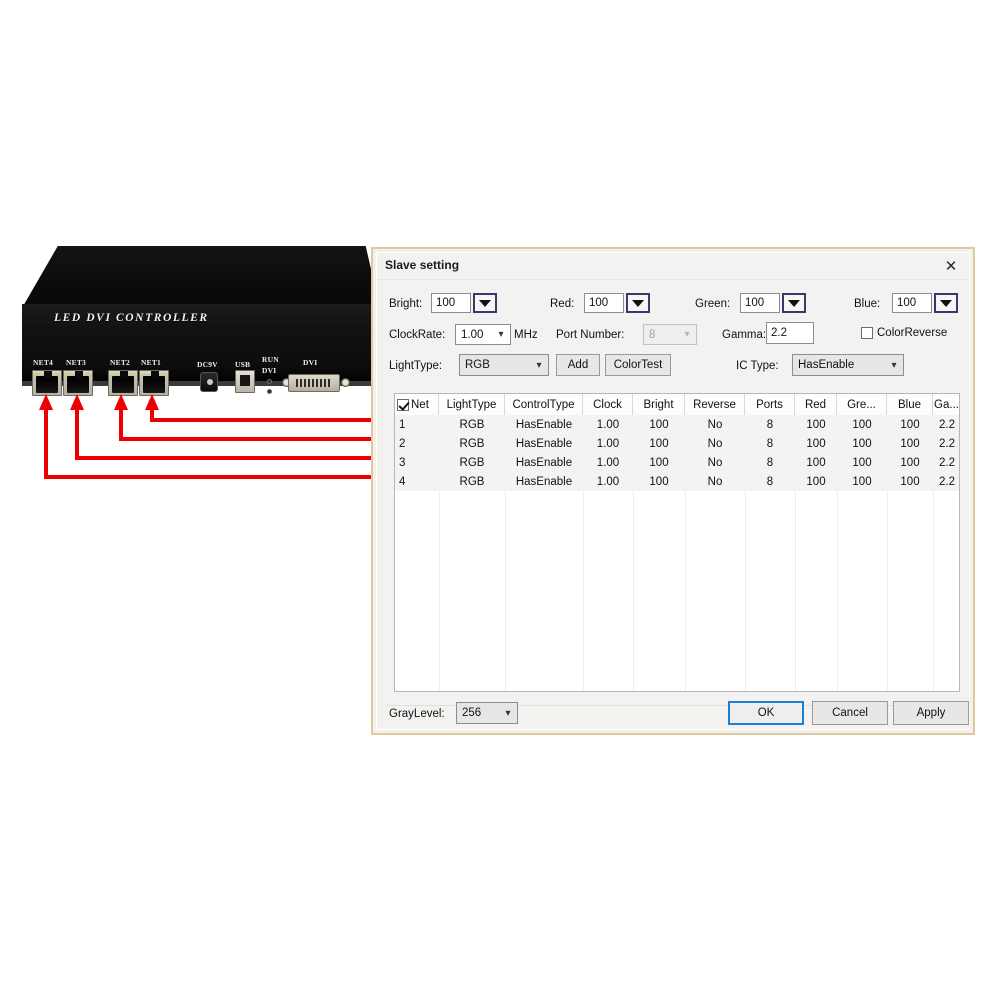  Describe the element at coordinates (451, 303) in the screenshot. I see `bright-input: 100` at that location.